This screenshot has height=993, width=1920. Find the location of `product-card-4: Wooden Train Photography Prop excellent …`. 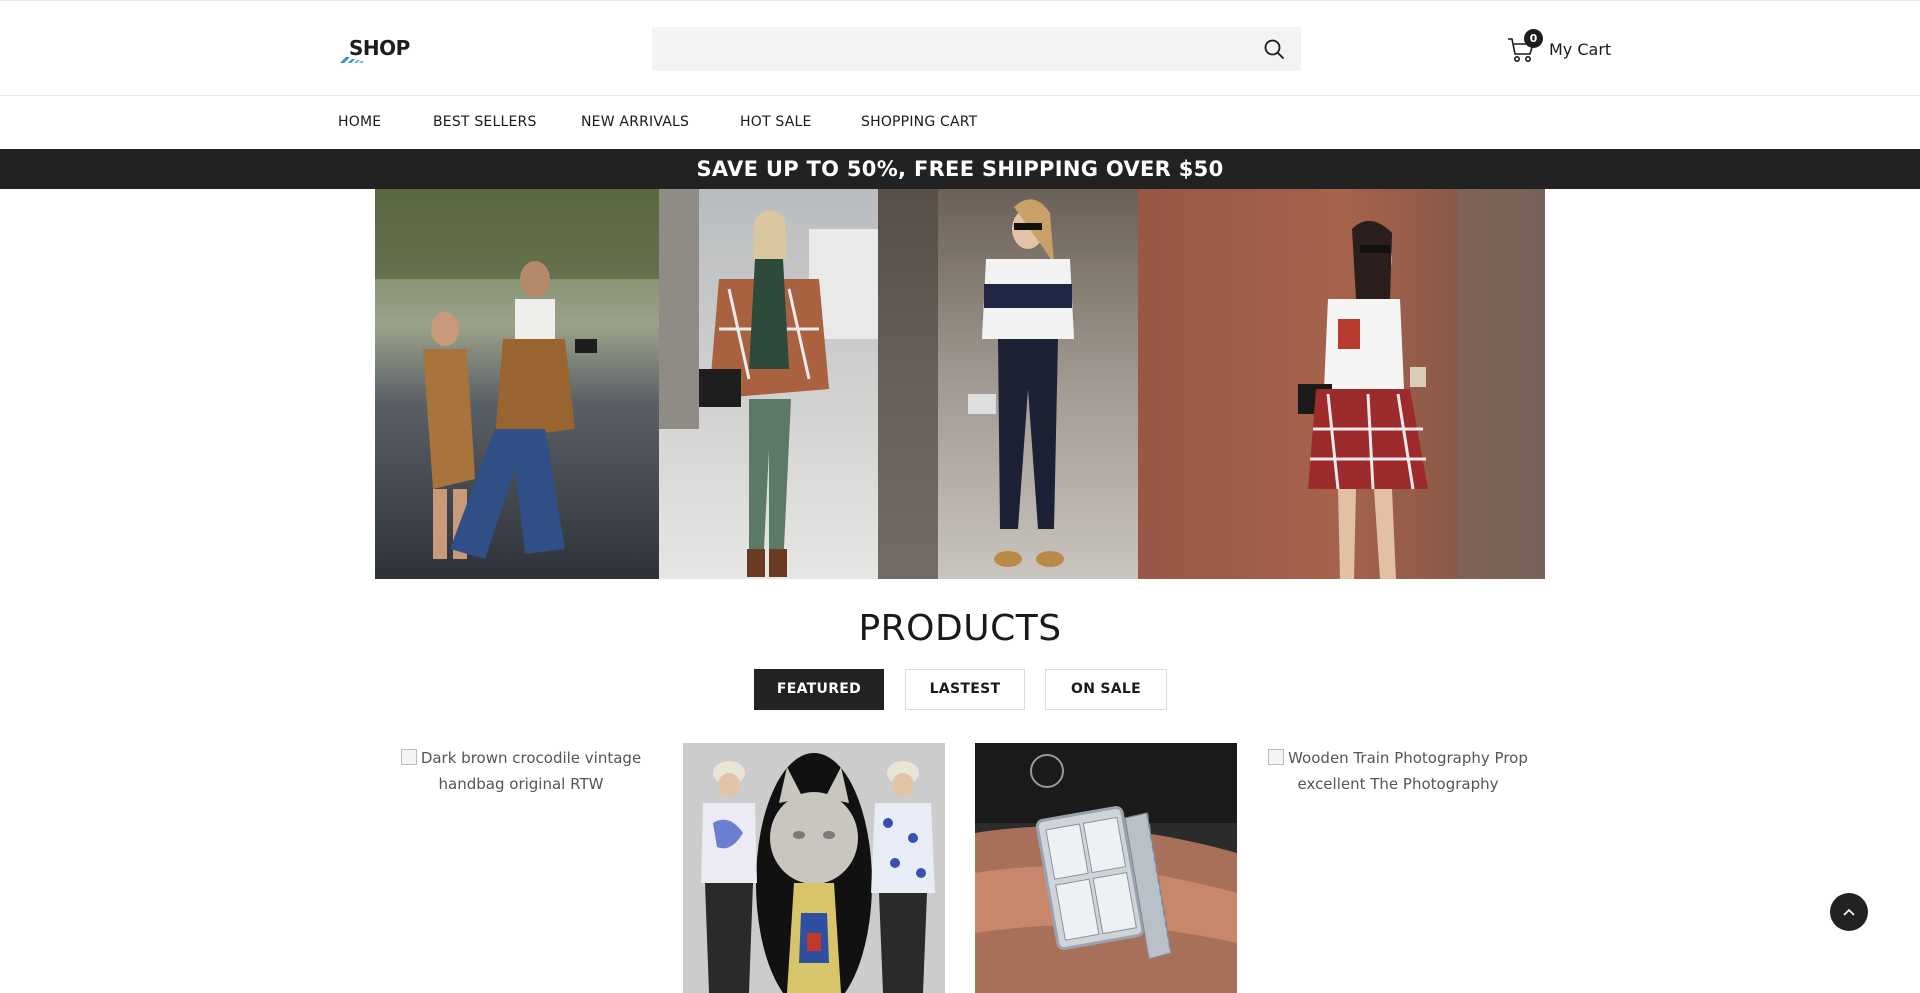

product-card-4: Wooden Train Photography Prop excellent … is located at coordinates (1398, 868).